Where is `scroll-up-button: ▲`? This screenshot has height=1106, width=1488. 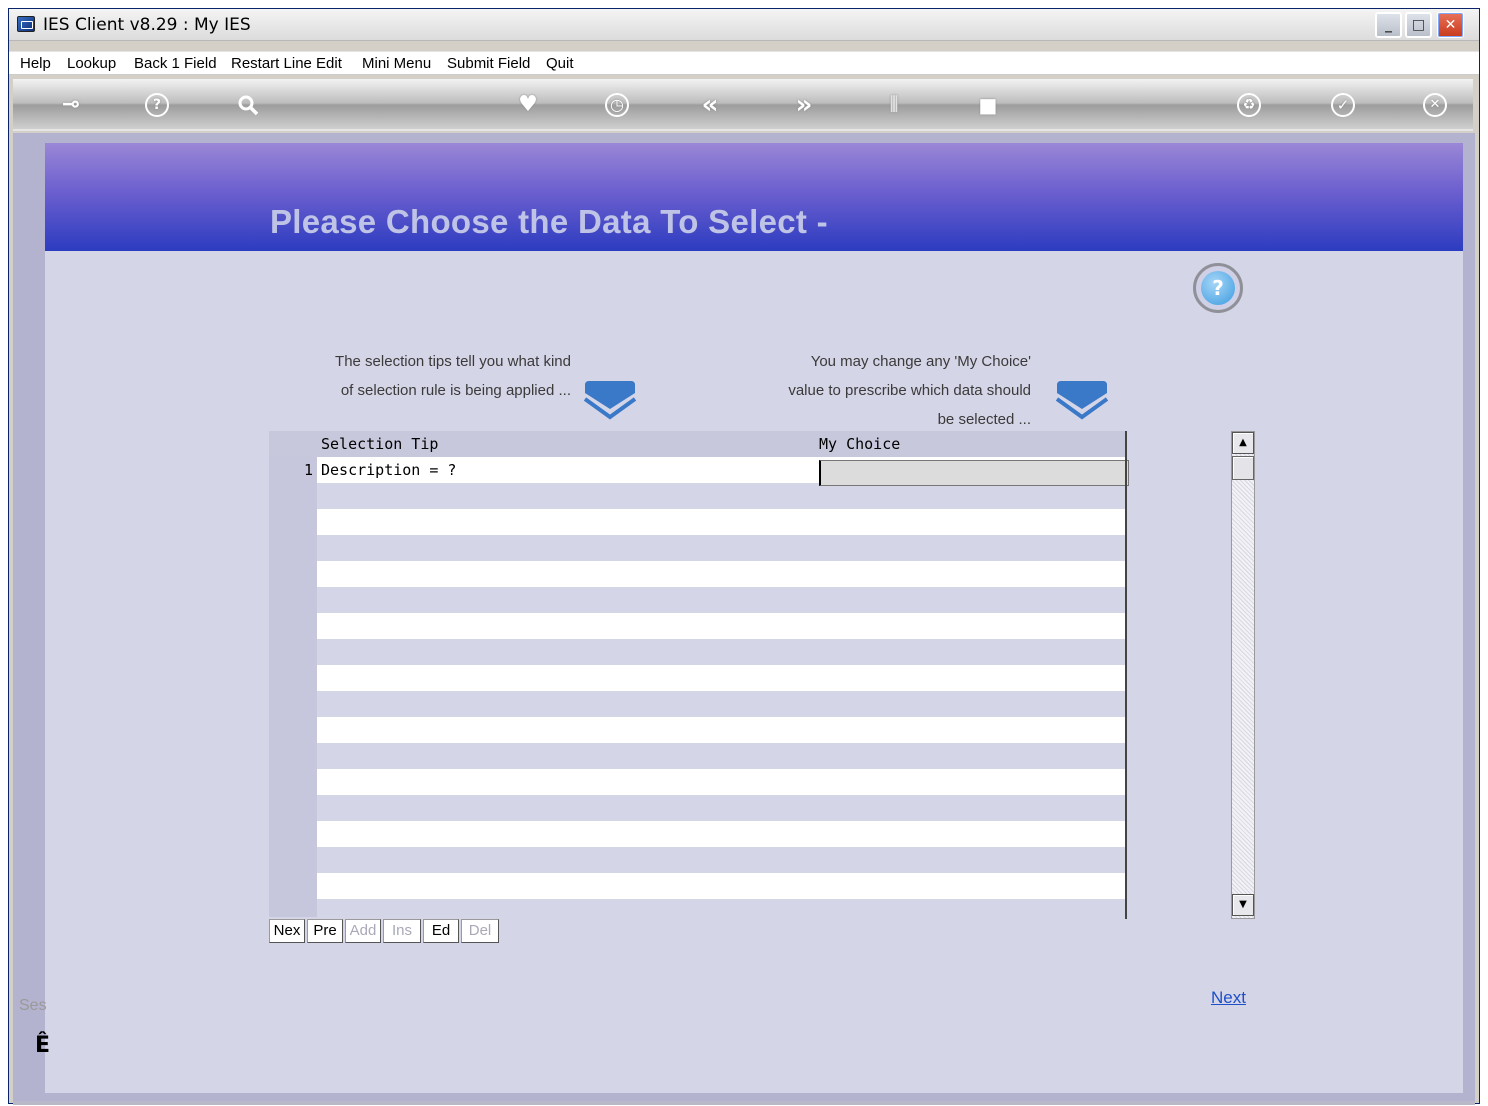 scroll-up-button: ▲ is located at coordinates (1243, 443).